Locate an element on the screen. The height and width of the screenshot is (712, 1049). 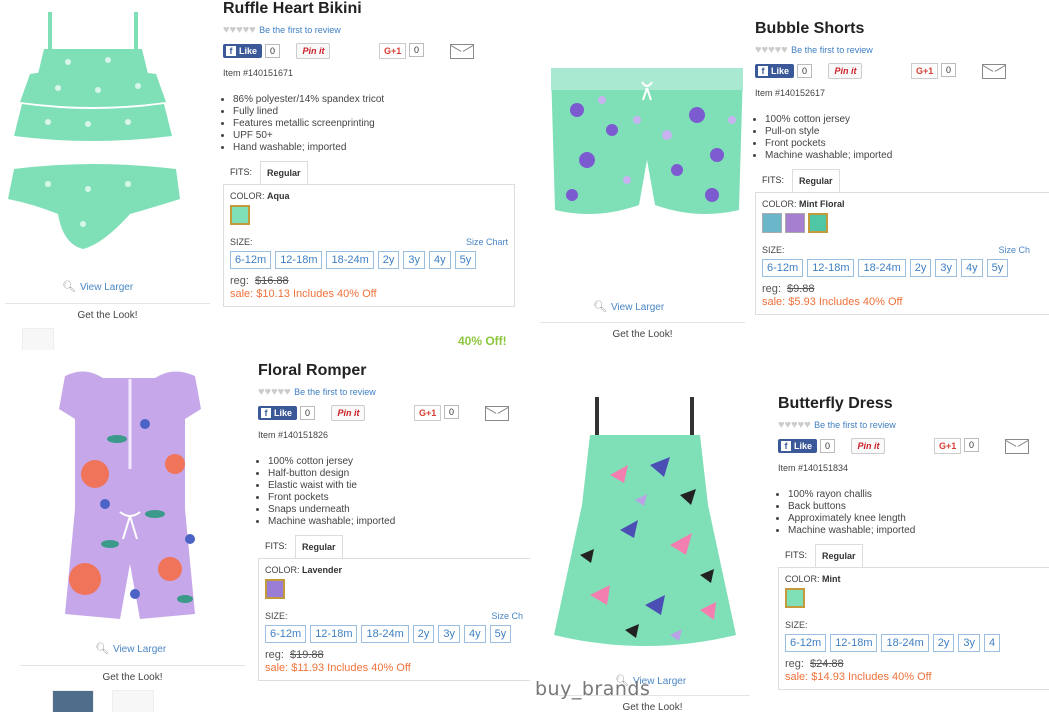
sale-price: sale: $14.93 Includes 40% Off is located at coordinates (858, 677).